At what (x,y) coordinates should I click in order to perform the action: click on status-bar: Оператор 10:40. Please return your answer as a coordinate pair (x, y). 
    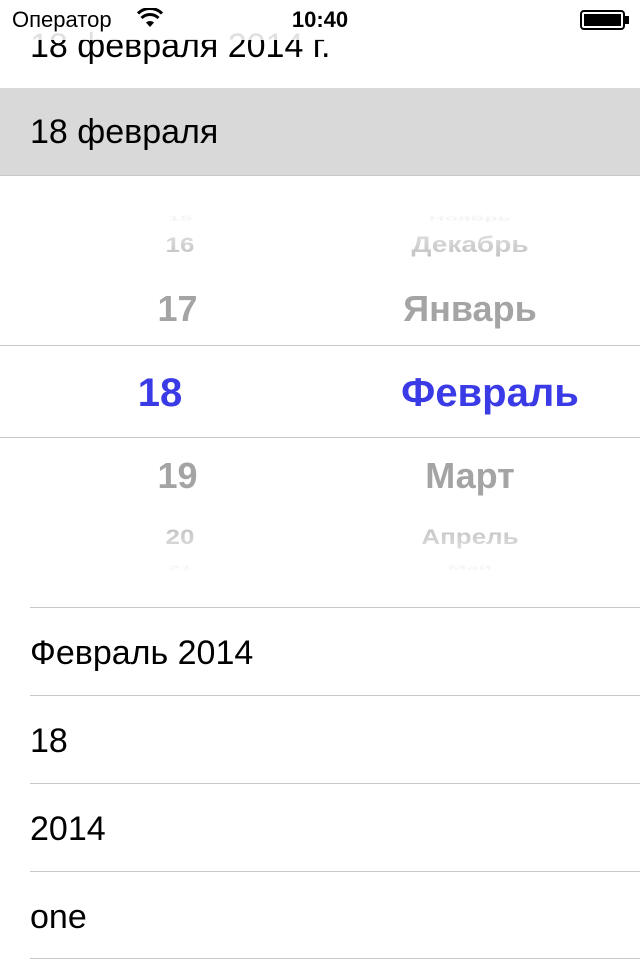
    Looking at the image, I should click on (320, 20).